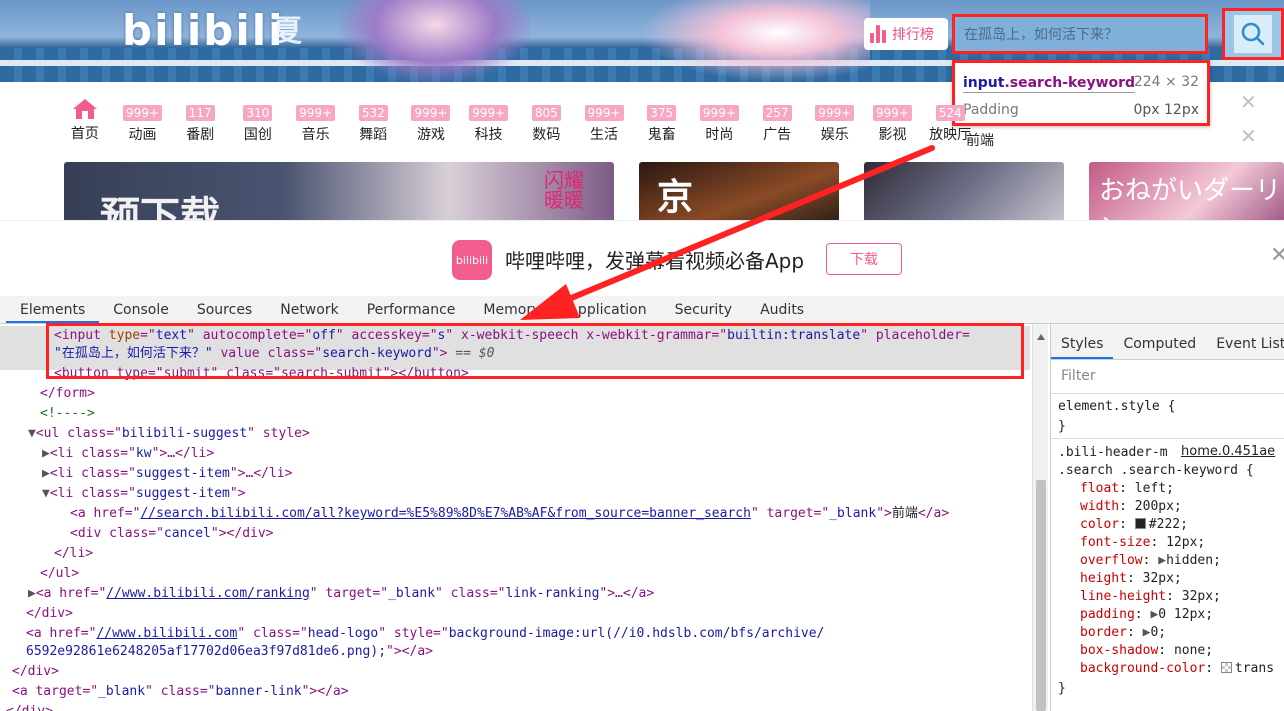 Image resolution: width=1284 pixels, height=711 pixels. Describe the element at coordinates (1082, 341) in the screenshot. I see `styles-tab-styles: Styles` at that location.